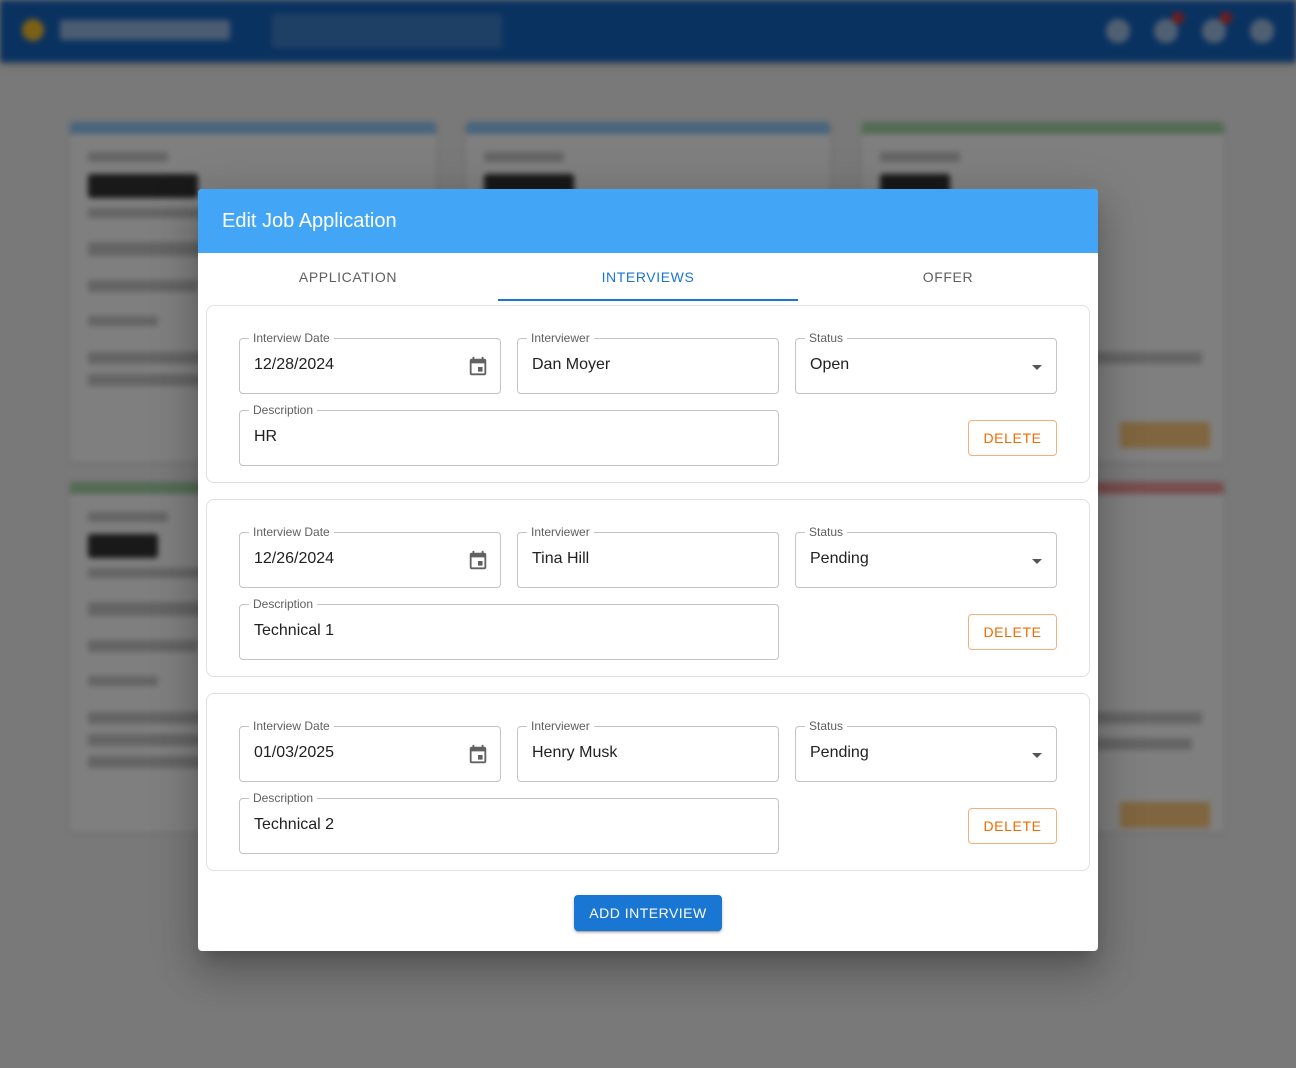  What do you see at coordinates (266, 436) in the screenshot?
I see `description-value: HR` at bounding box center [266, 436].